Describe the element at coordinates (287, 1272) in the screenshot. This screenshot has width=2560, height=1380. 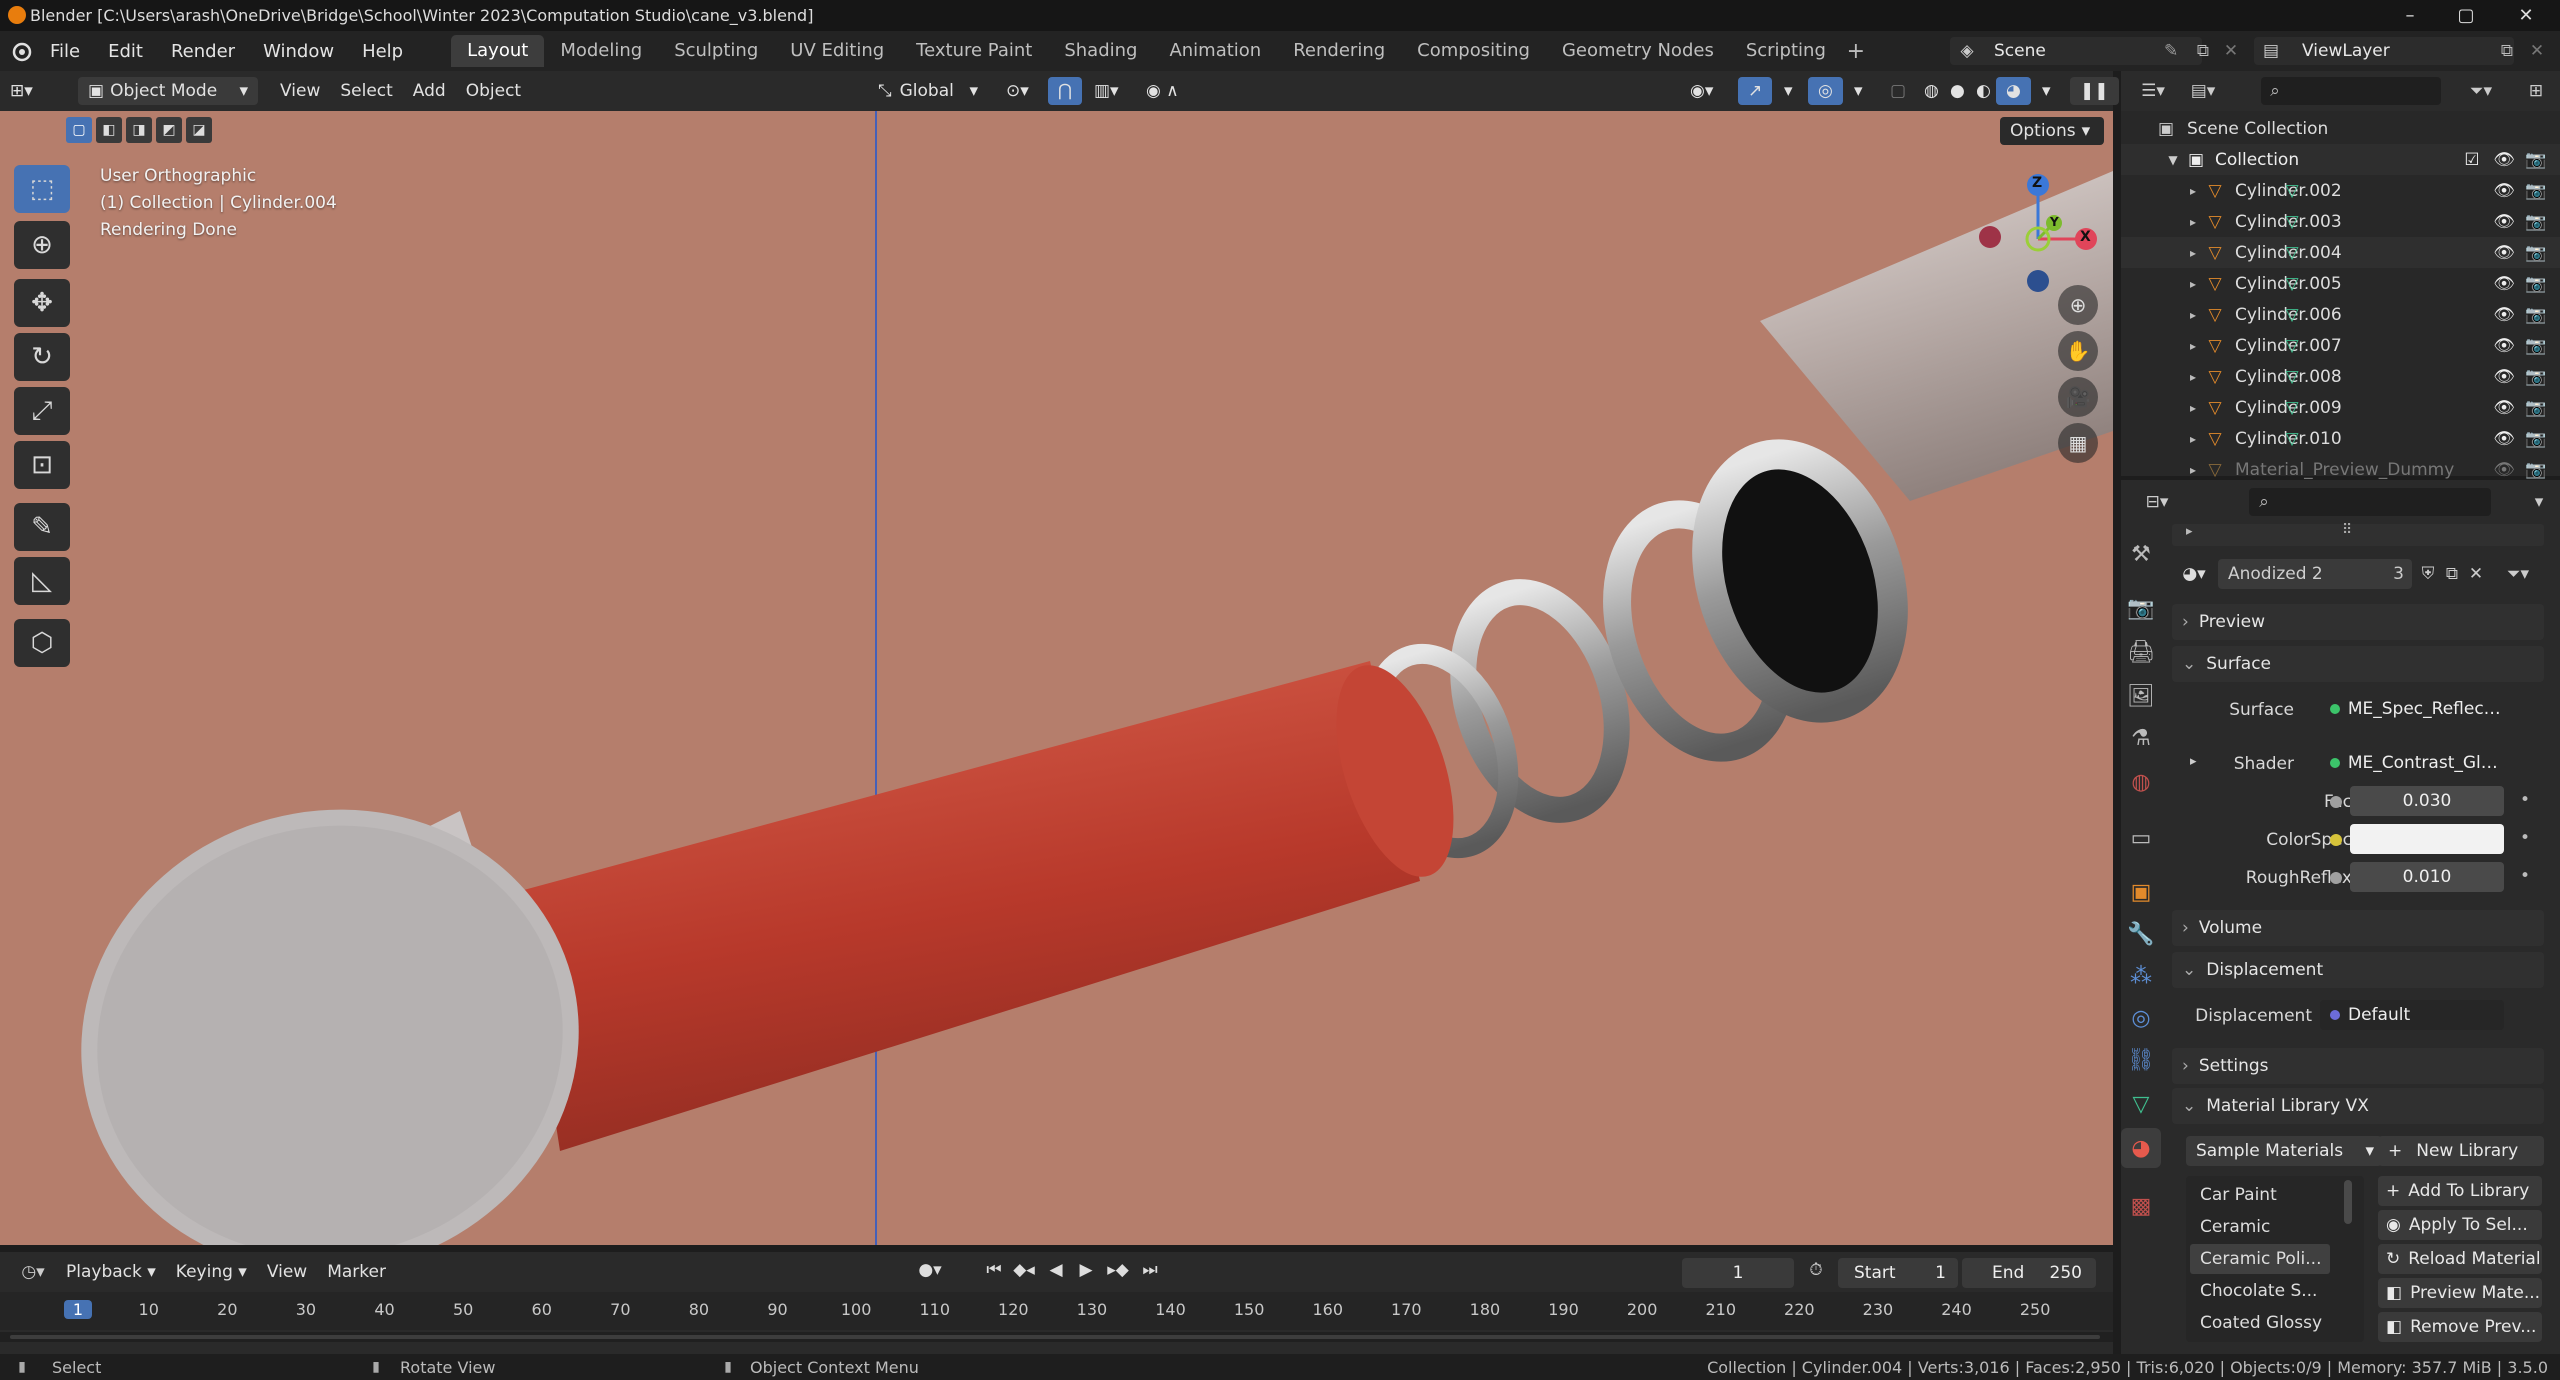
I see `menu-timeline-view: View` at that location.